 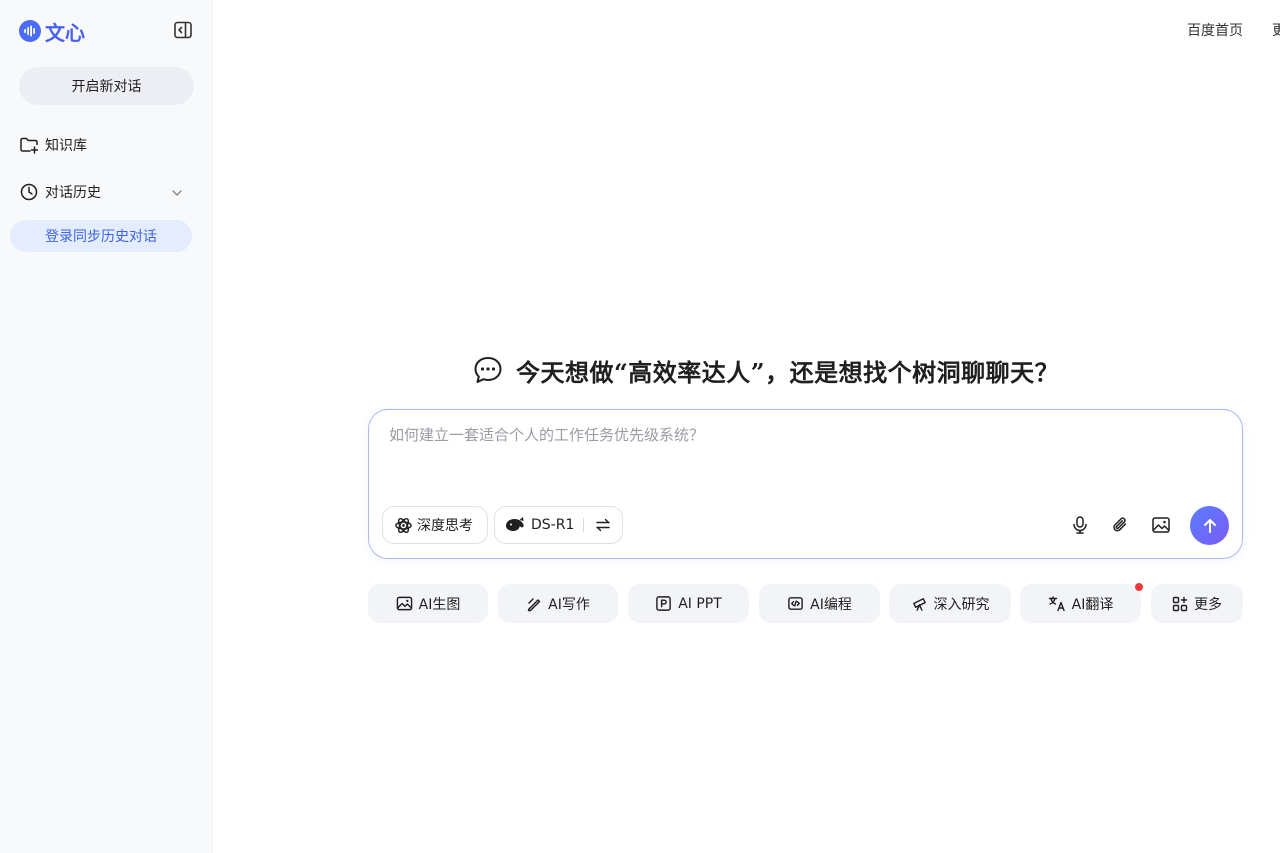 What do you see at coordinates (805, 484) in the screenshot?
I see `composer: 深度思考 DS-R1` at bounding box center [805, 484].